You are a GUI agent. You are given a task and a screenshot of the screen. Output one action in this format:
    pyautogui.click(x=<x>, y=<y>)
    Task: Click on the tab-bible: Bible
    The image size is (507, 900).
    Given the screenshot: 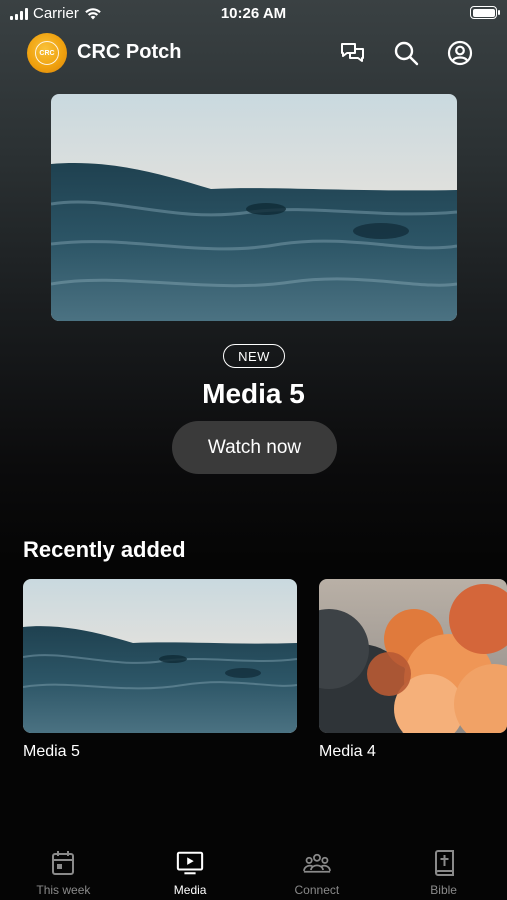 What is the action you would take?
    pyautogui.click(x=443, y=870)
    